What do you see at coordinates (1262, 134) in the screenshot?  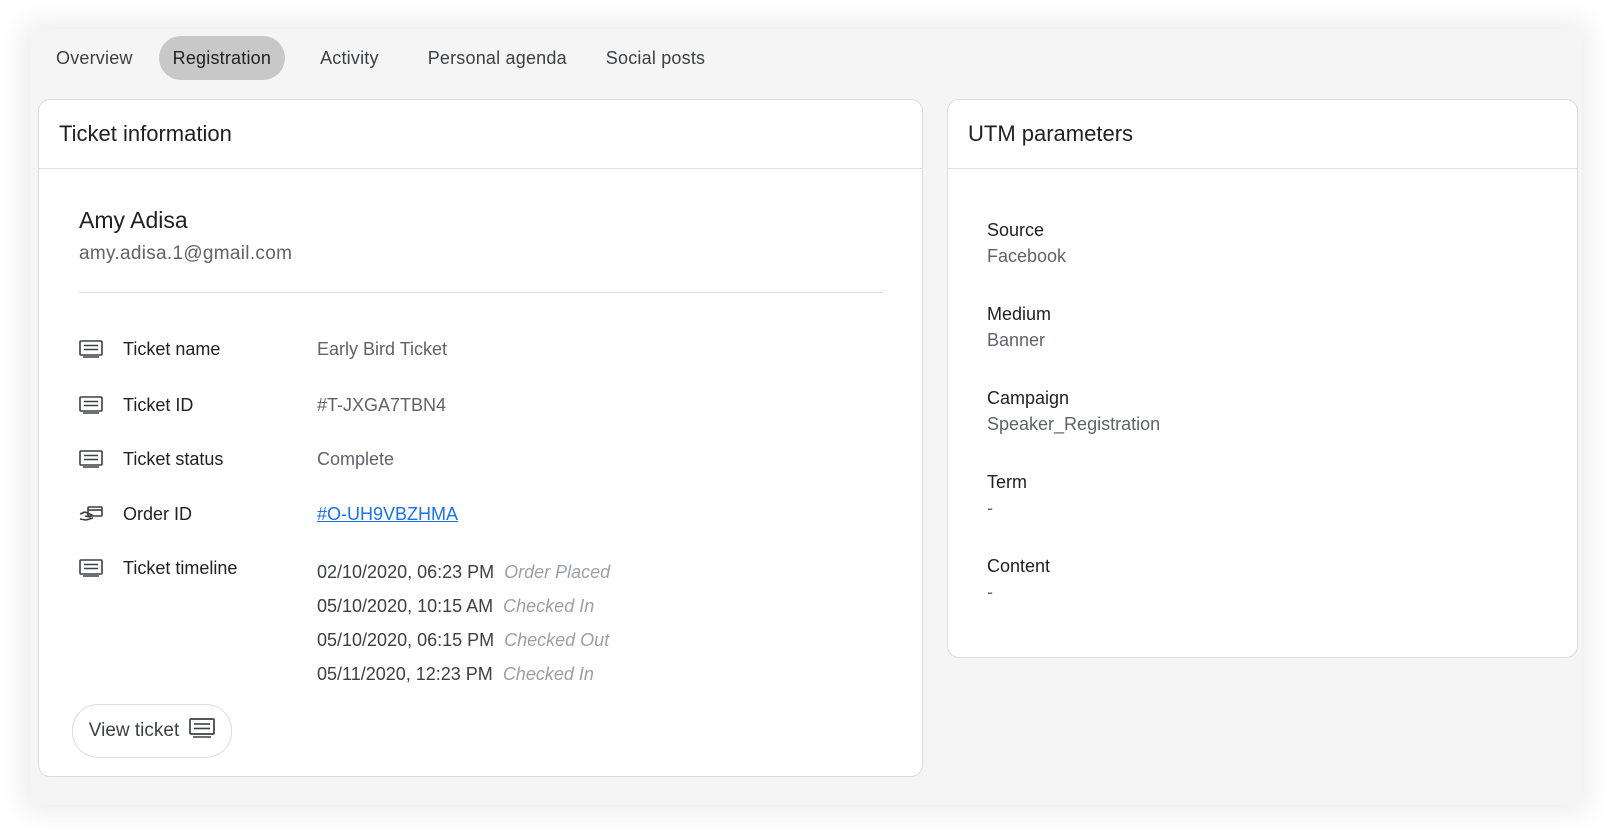 I see `utm-card-title: UTM parameters` at bounding box center [1262, 134].